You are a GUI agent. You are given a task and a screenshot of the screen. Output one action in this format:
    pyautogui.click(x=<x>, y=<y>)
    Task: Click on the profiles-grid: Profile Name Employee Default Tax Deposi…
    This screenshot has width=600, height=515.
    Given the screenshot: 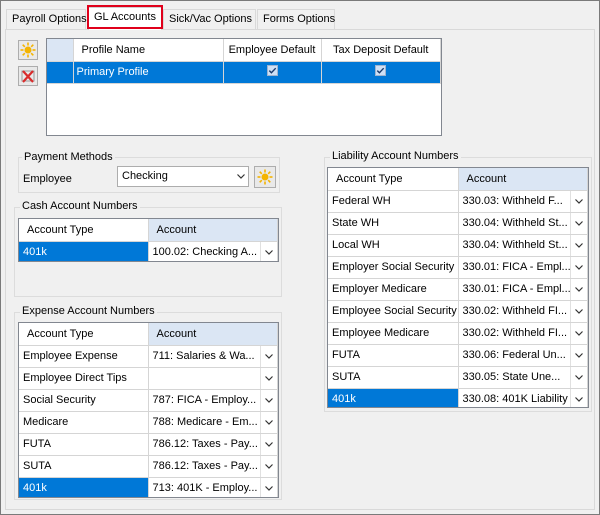 What is the action you would take?
    pyautogui.click(x=244, y=87)
    